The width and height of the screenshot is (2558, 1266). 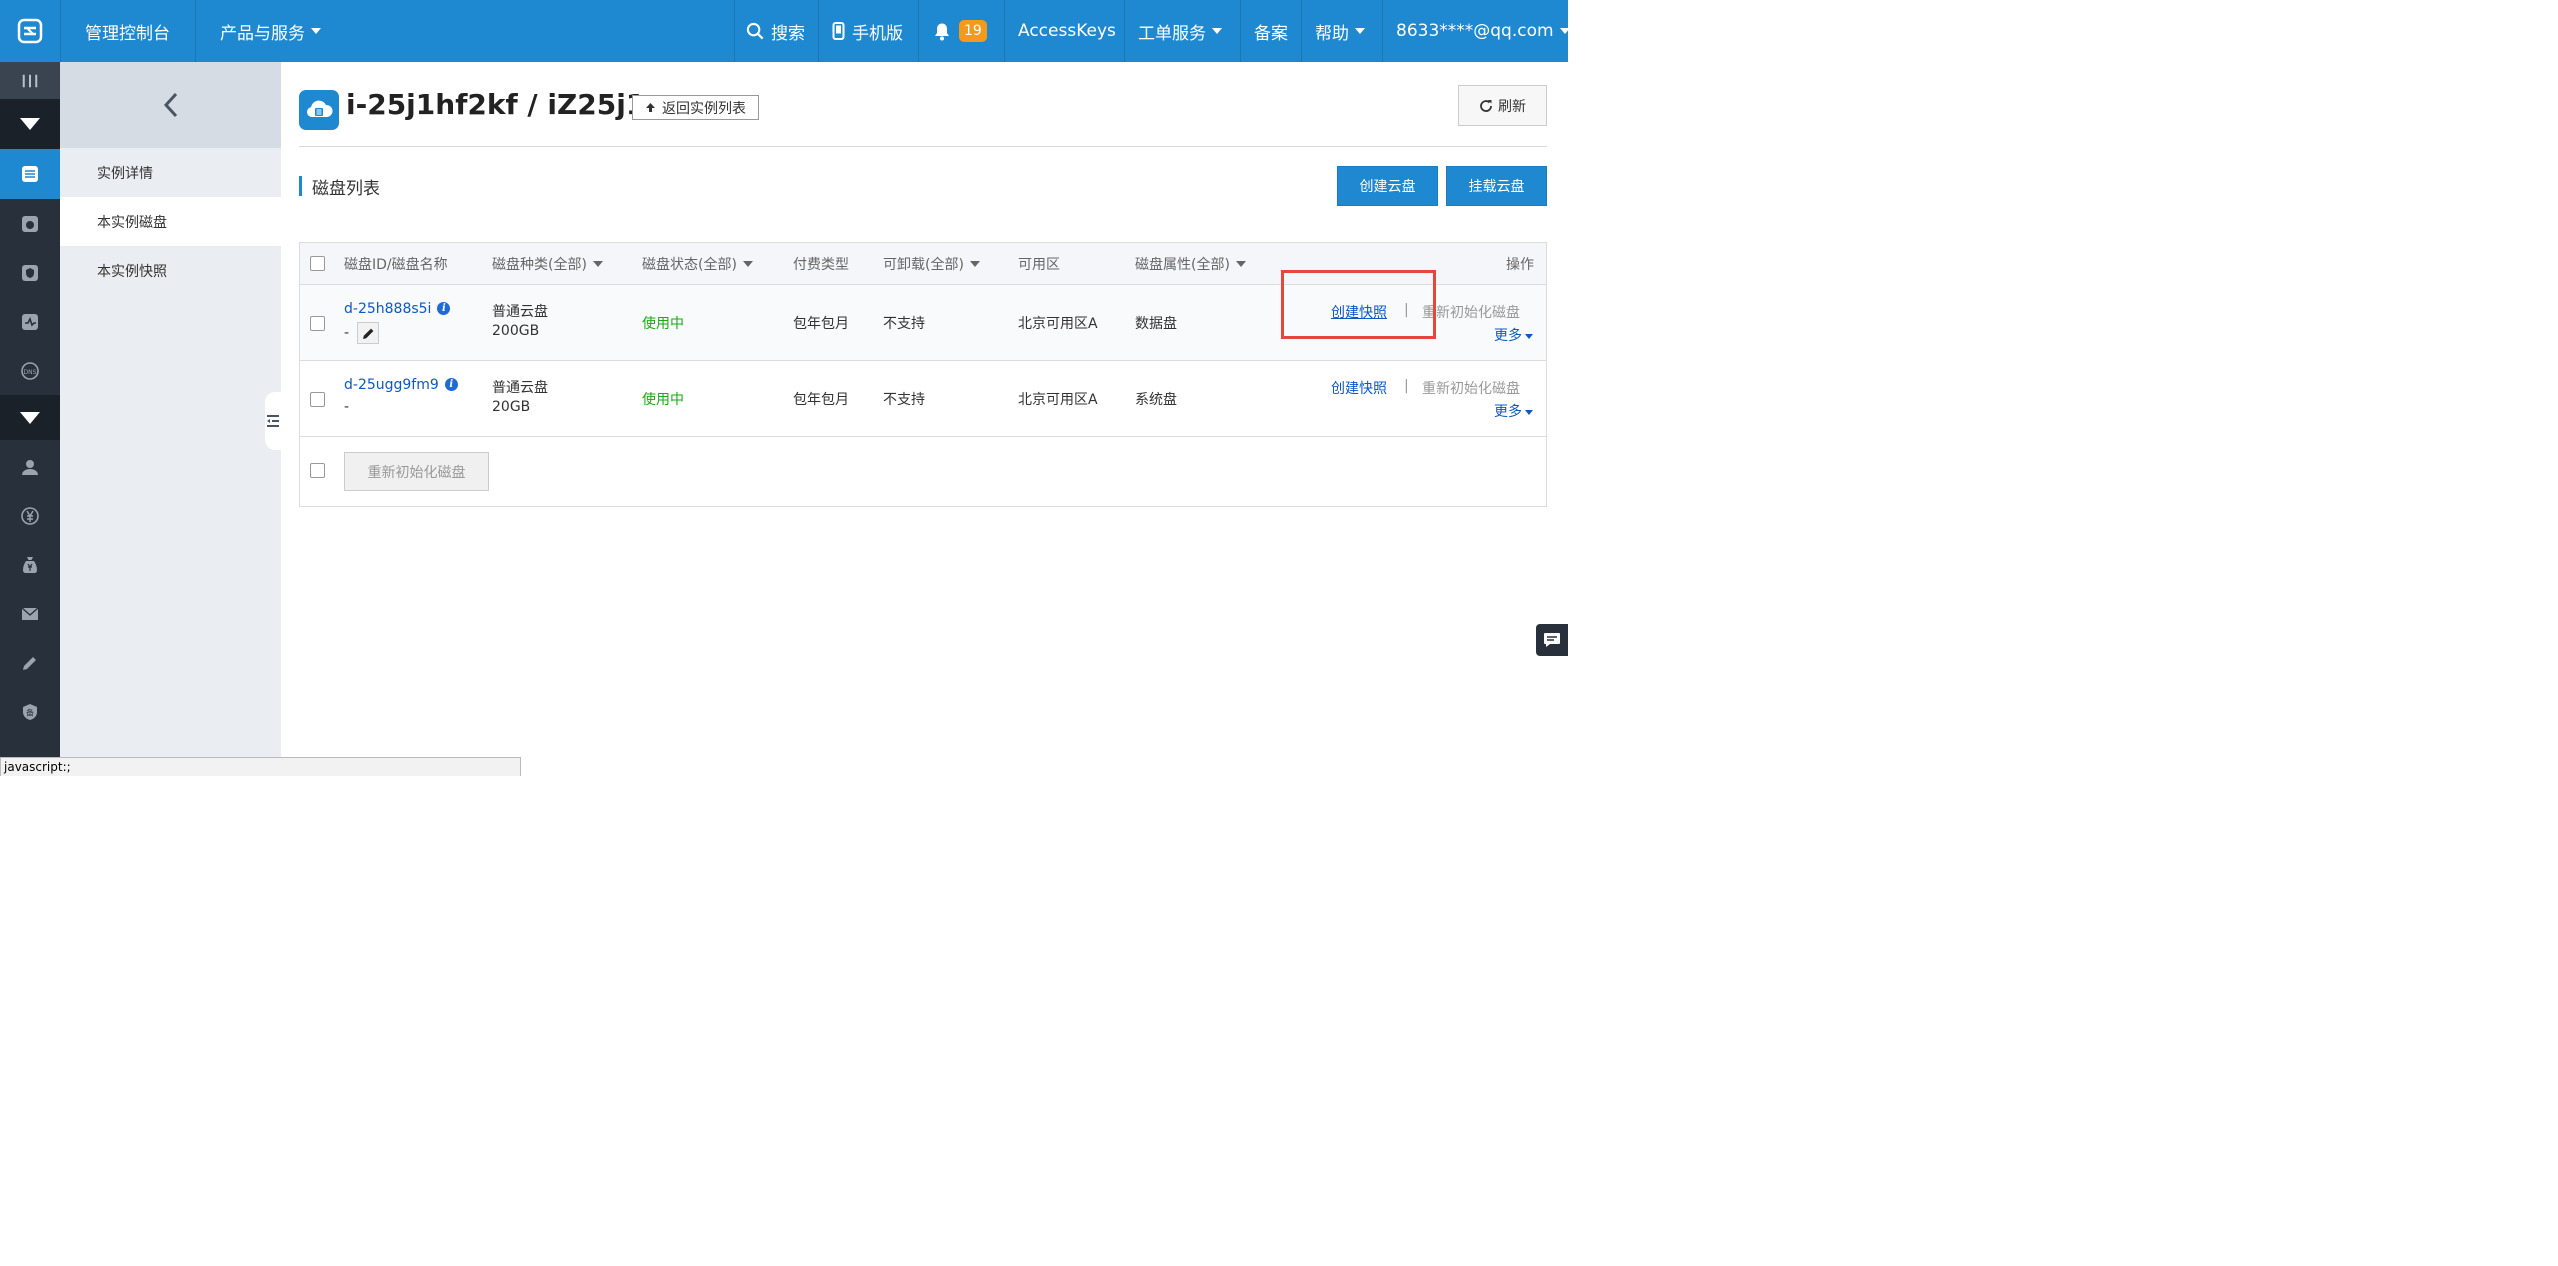 I want to click on chevron-left-icon, so click(x=170, y=105).